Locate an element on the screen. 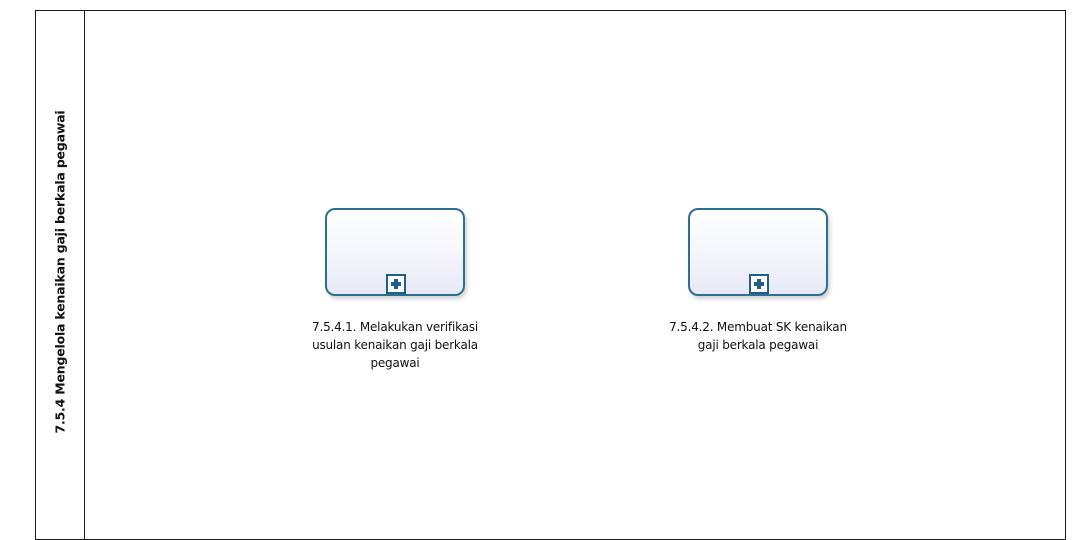 Image resolution: width=1075 pixels, height=540 pixels. task-label-line: 7.5.4.1. Melakukan verifikasi is located at coordinates (395, 327).